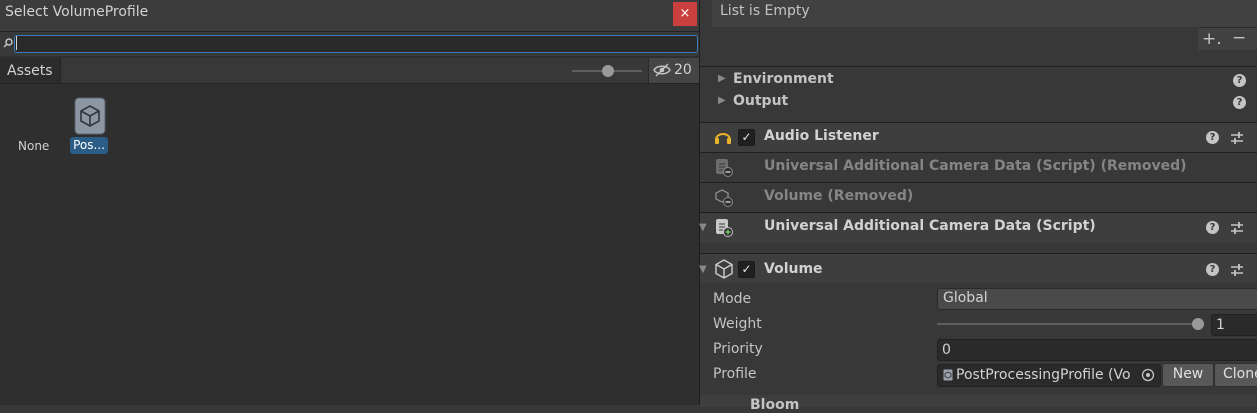 Image resolution: width=1257 pixels, height=413 pixels. Describe the element at coordinates (1043, 375) in the screenshot. I see `profile-value: PostProcessingProfile (Vo` at that location.